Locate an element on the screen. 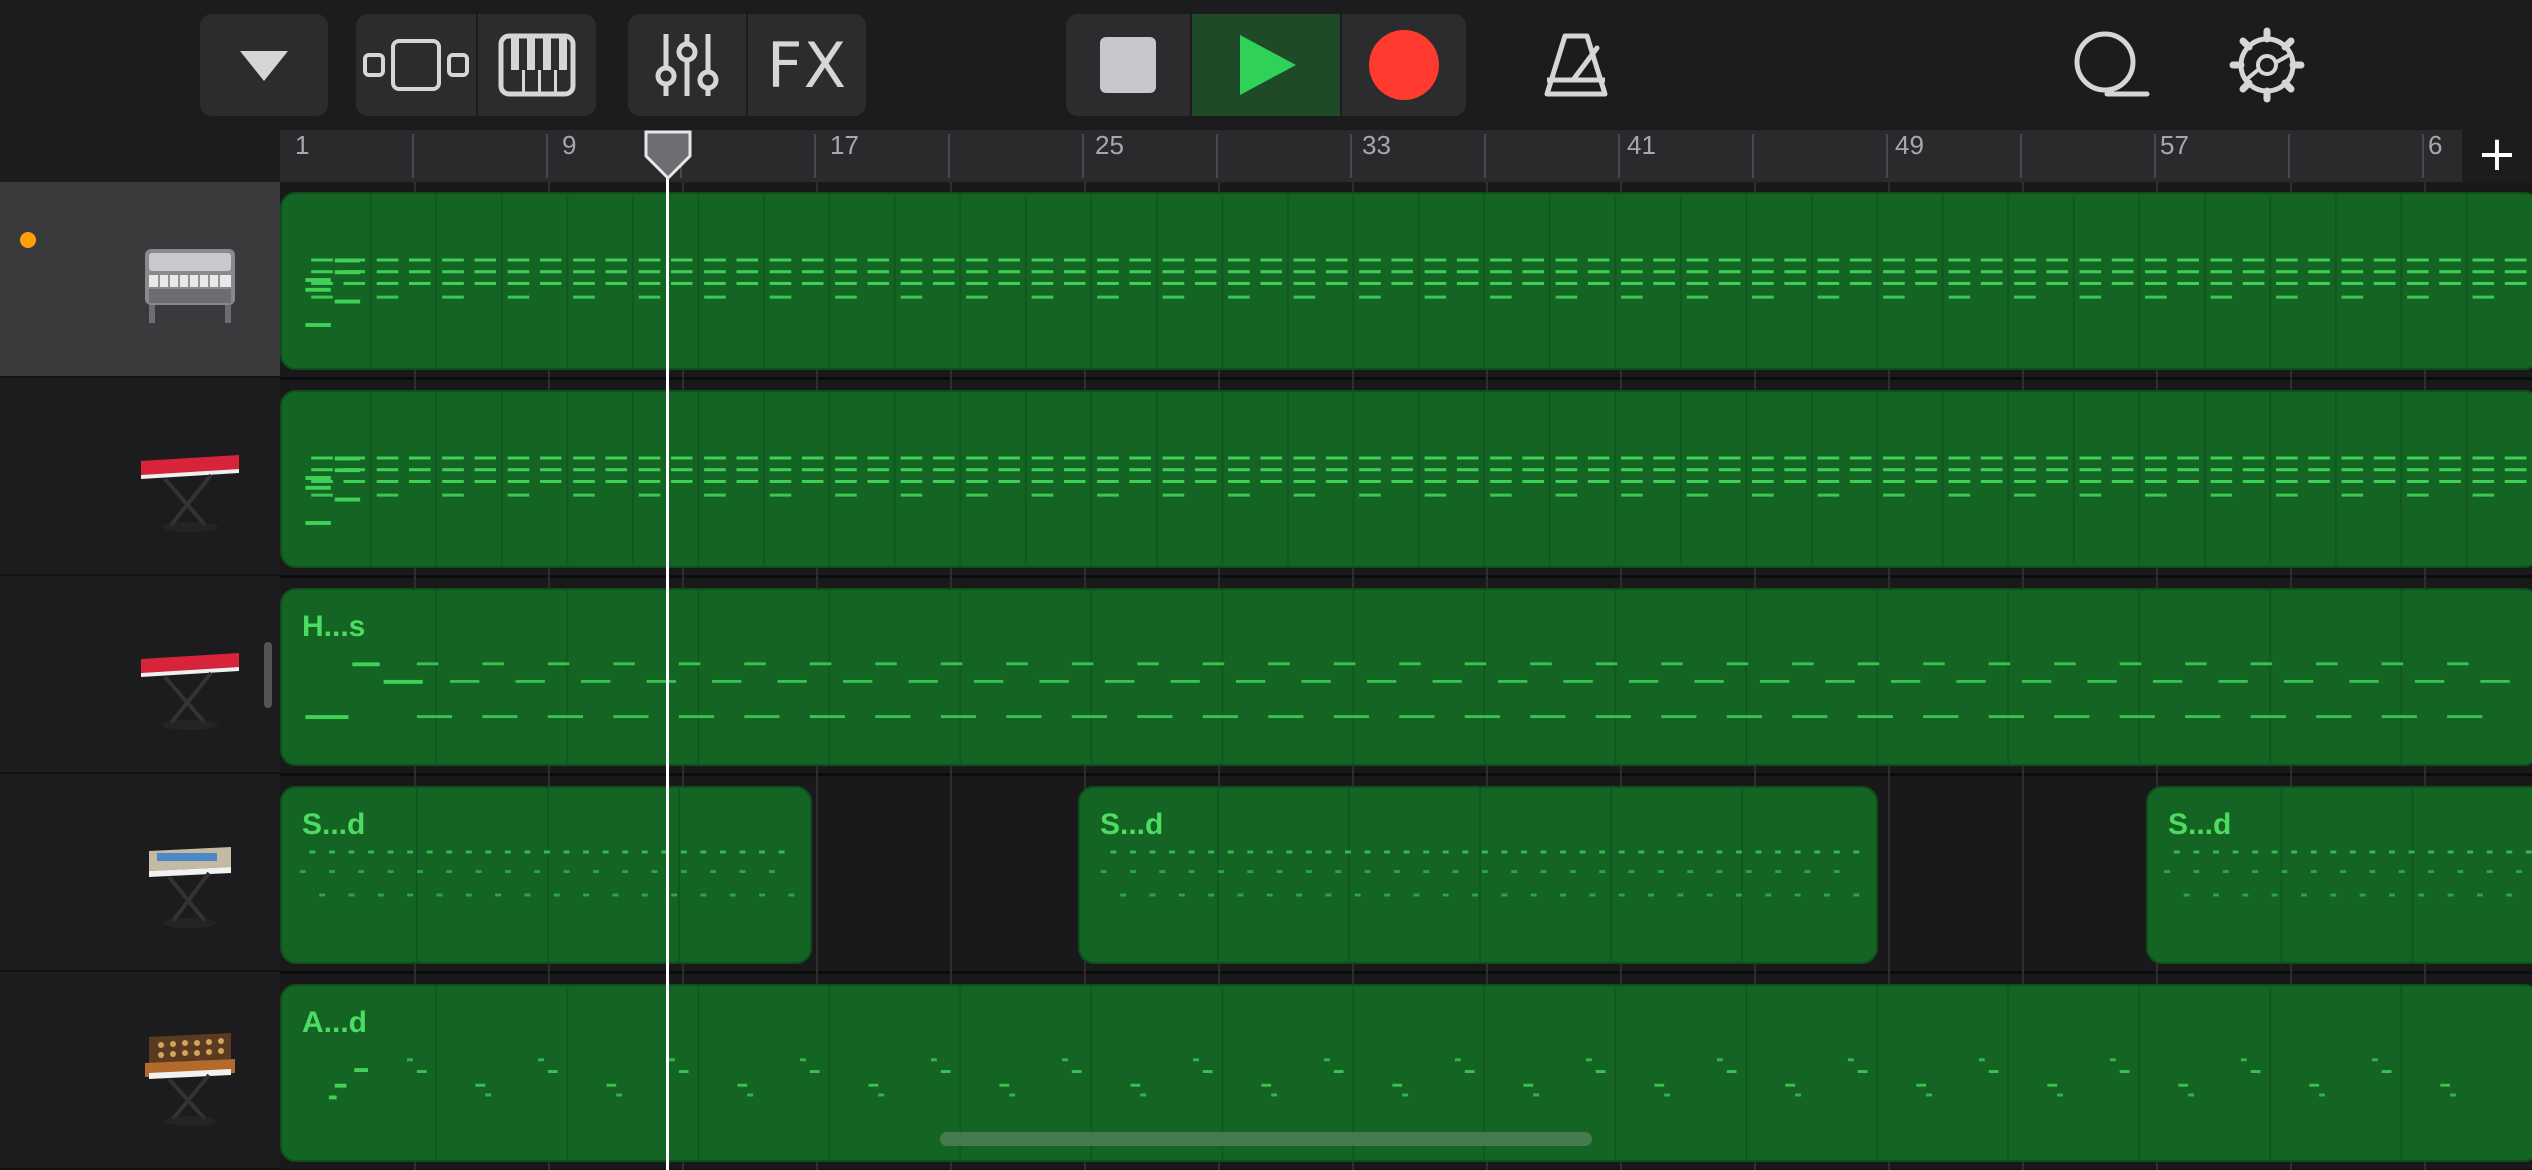 The width and height of the screenshot is (2532, 1170). loop-icon is located at coordinates (2112, 64).